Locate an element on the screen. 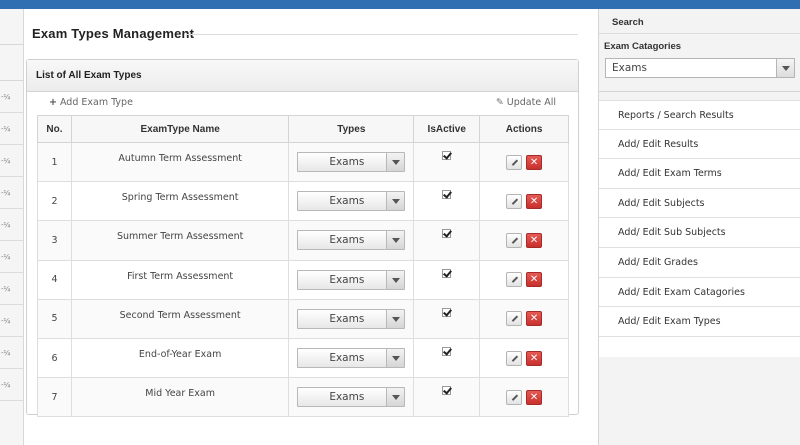  sidebar-menu-item: Add/ Edit Exam Terms is located at coordinates (699, 174).